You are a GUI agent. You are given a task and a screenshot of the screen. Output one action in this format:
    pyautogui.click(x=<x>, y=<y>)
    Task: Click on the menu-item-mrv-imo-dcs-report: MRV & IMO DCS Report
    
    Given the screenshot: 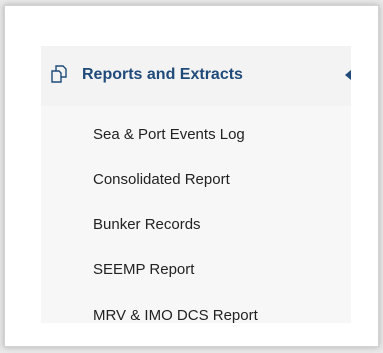 What is the action you would take?
    pyautogui.click(x=175, y=314)
    